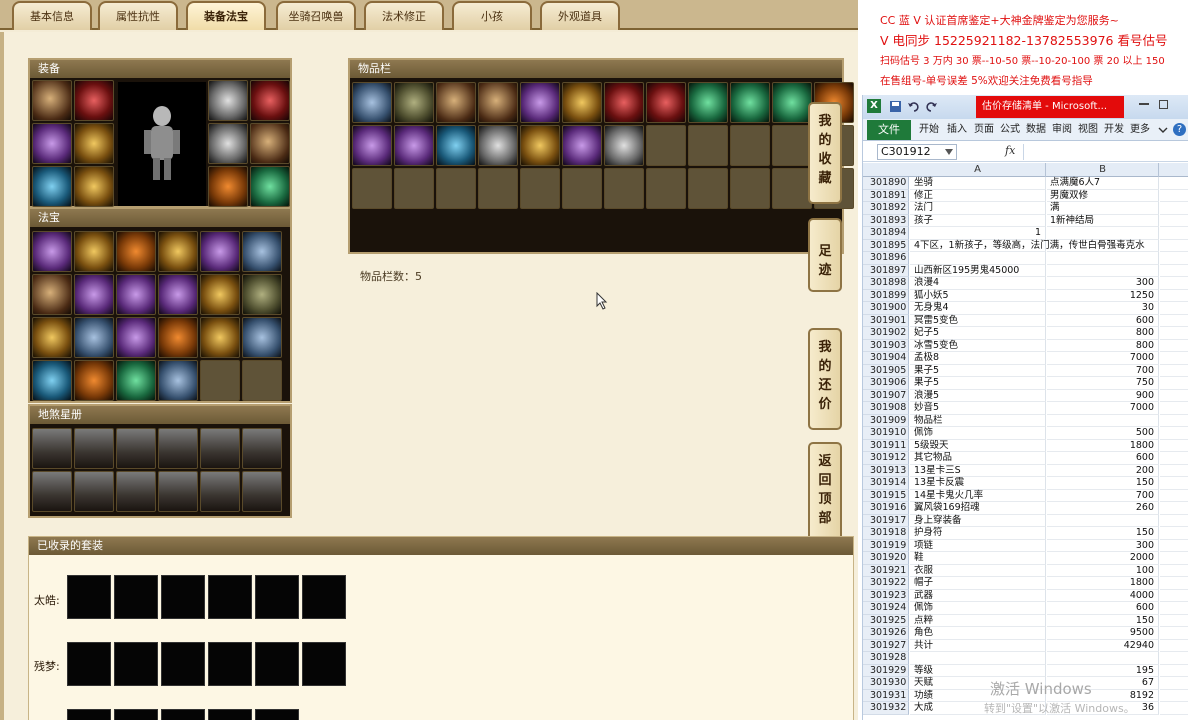  I want to click on cell-a: 角色, so click(978, 633).